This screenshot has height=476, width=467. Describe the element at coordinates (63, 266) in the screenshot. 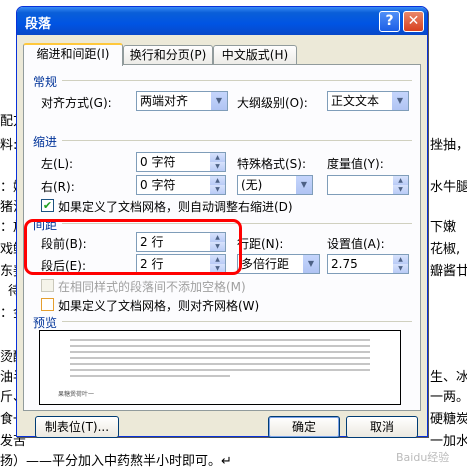

I see `space-after-label: 段后(E):` at that location.